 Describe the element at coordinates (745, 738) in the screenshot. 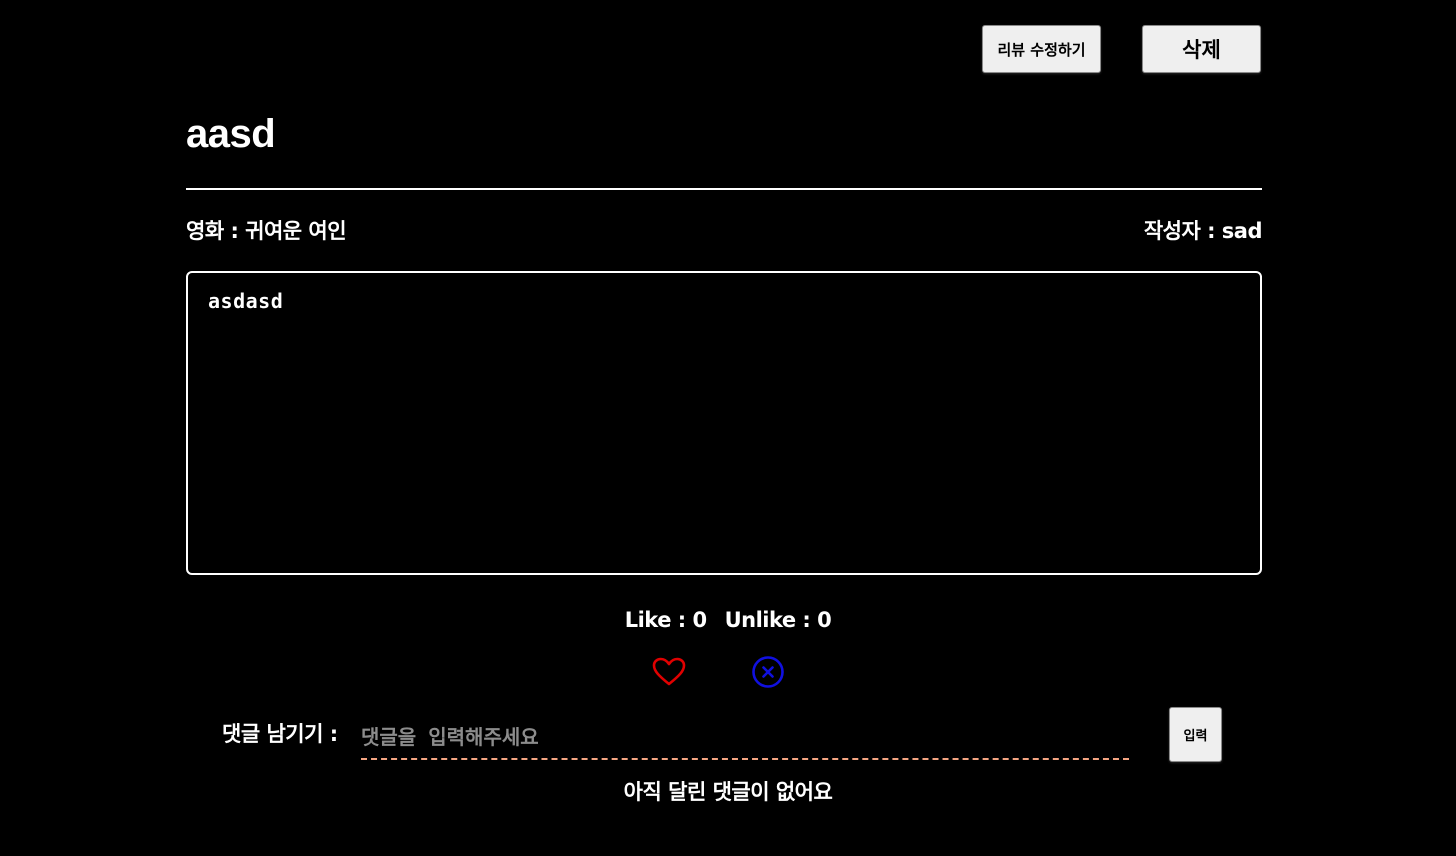

I see `comment-input` at that location.